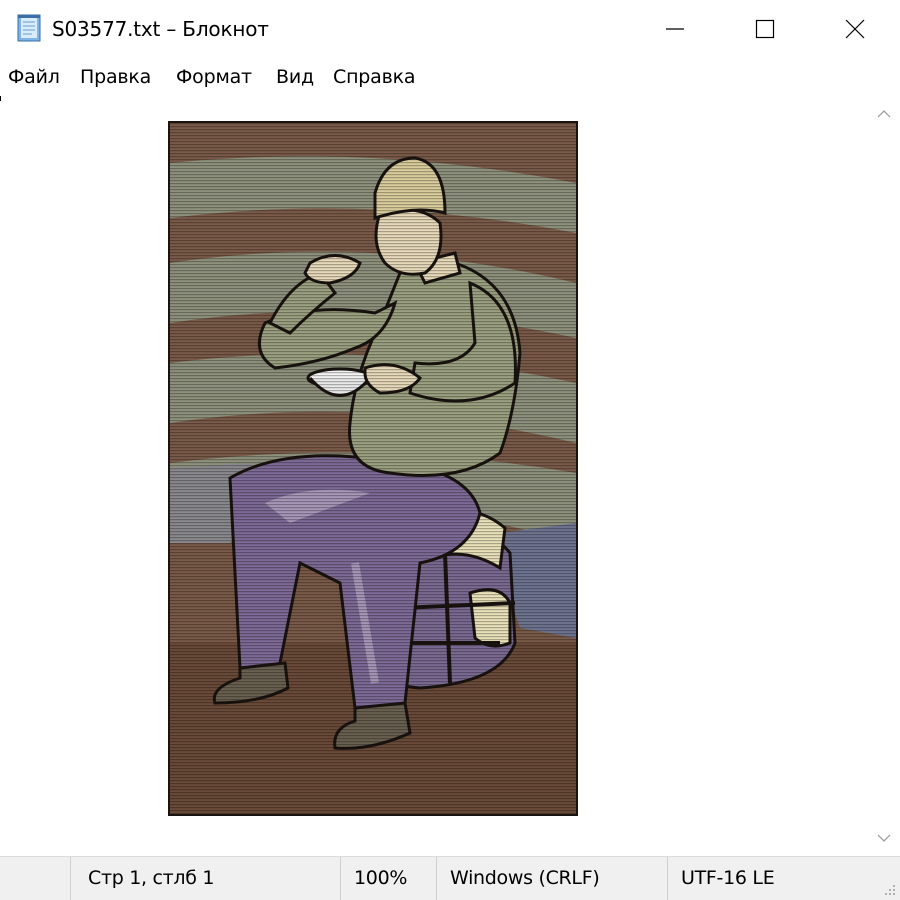 The height and width of the screenshot is (900, 900). What do you see at coordinates (0, 98) in the screenshot?
I see `text-caret` at bounding box center [0, 98].